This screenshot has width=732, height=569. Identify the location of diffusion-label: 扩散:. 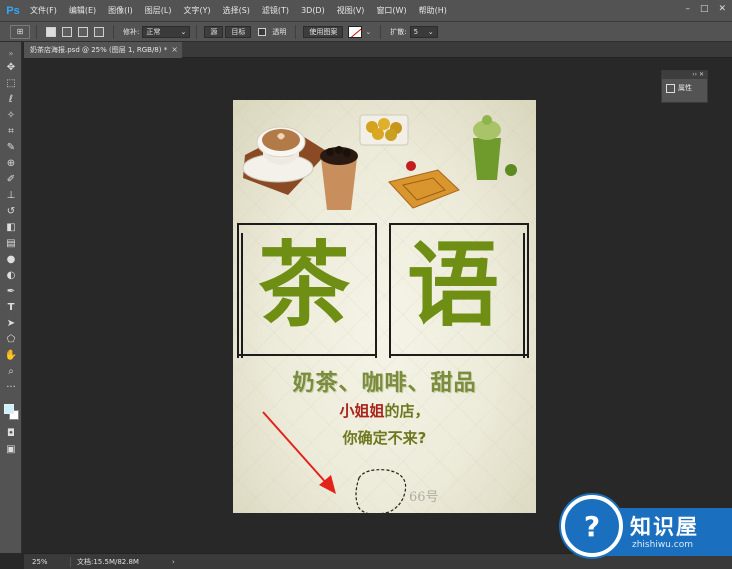
(398, 31).